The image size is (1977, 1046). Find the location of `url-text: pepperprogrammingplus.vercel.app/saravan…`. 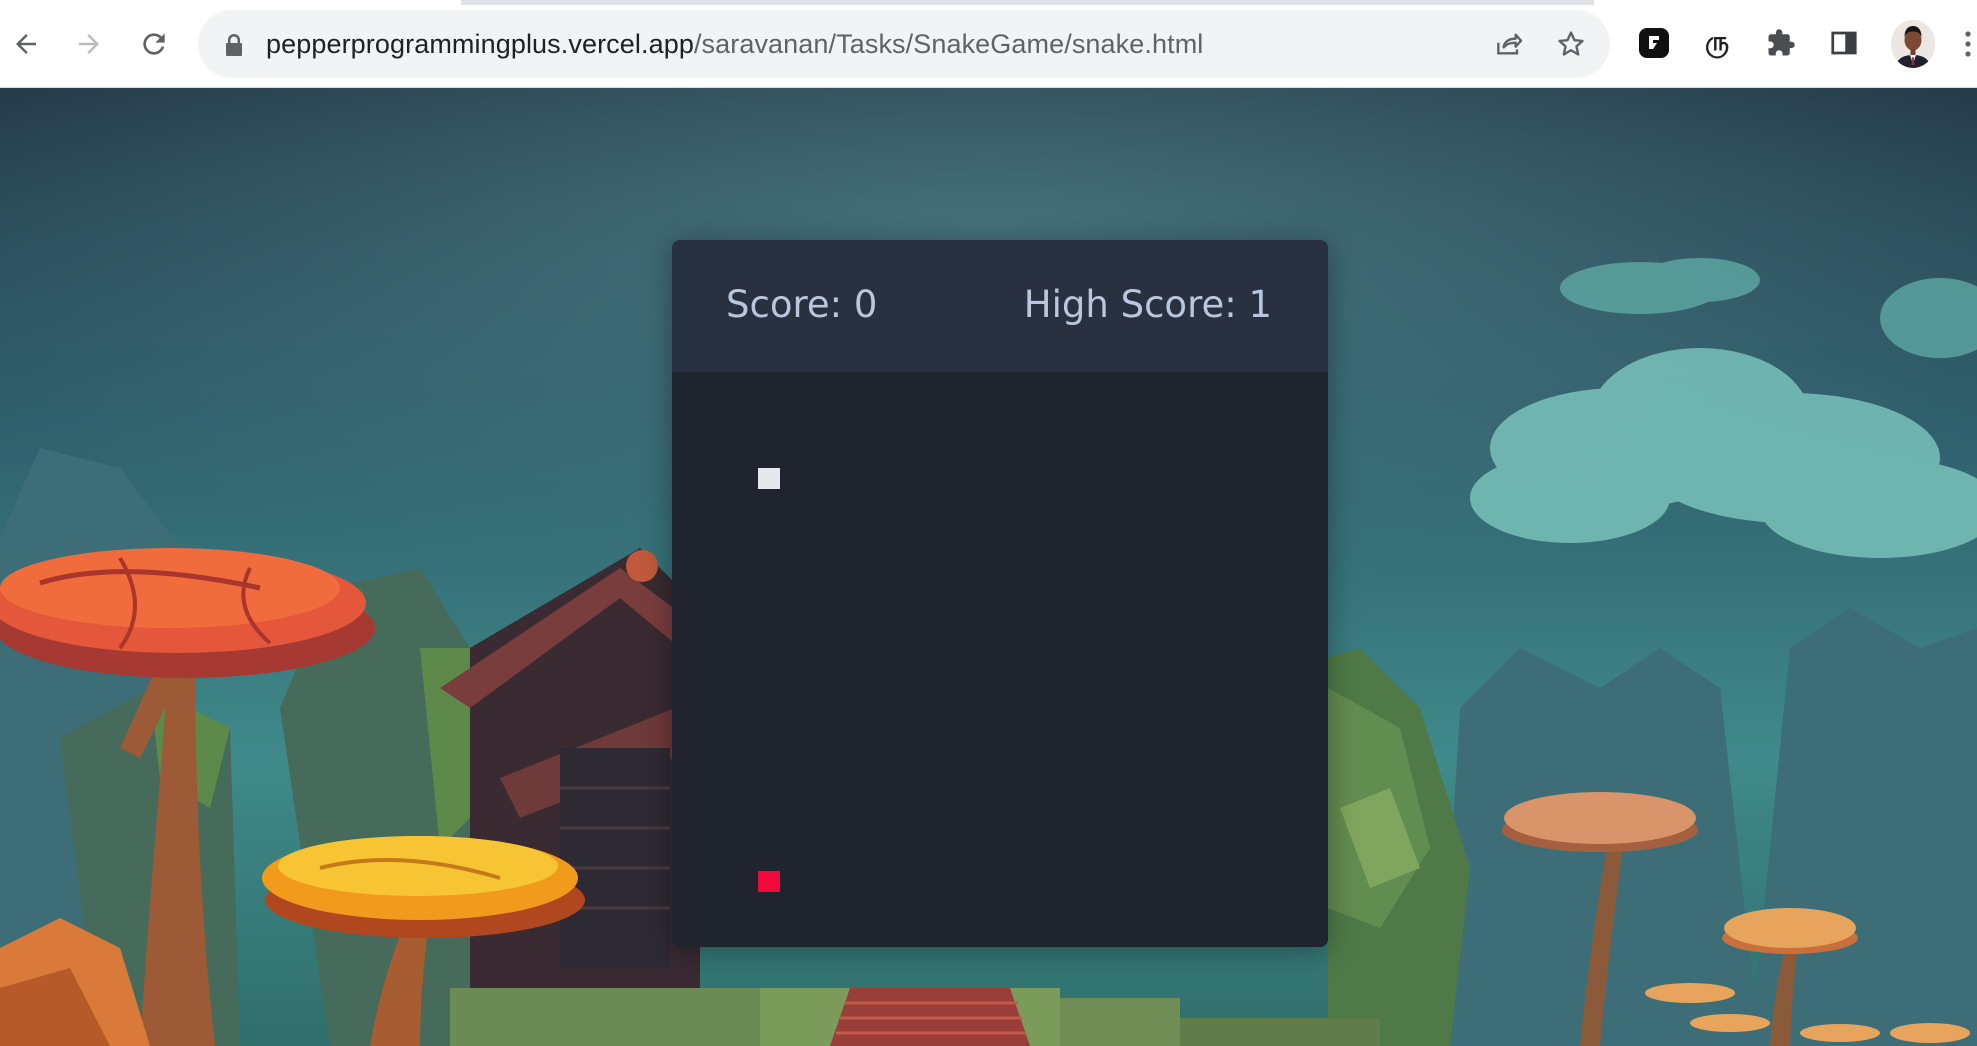

url-text: pepperprogrammingplus.vercel.app/saravan… is located at coordinates (734, 44).